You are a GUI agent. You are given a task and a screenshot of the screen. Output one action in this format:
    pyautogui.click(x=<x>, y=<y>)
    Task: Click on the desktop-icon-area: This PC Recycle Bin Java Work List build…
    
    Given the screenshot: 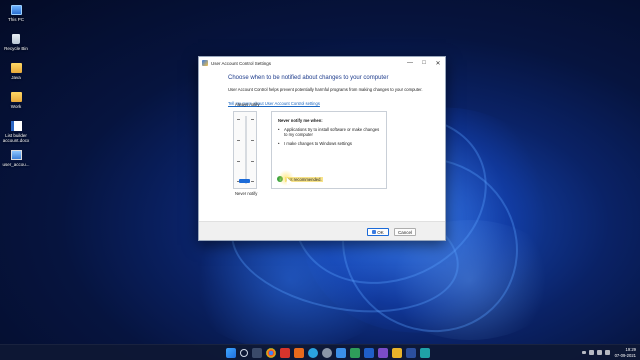 What is the action you would take?
    pyautogui.click(x=16, y=89)
    